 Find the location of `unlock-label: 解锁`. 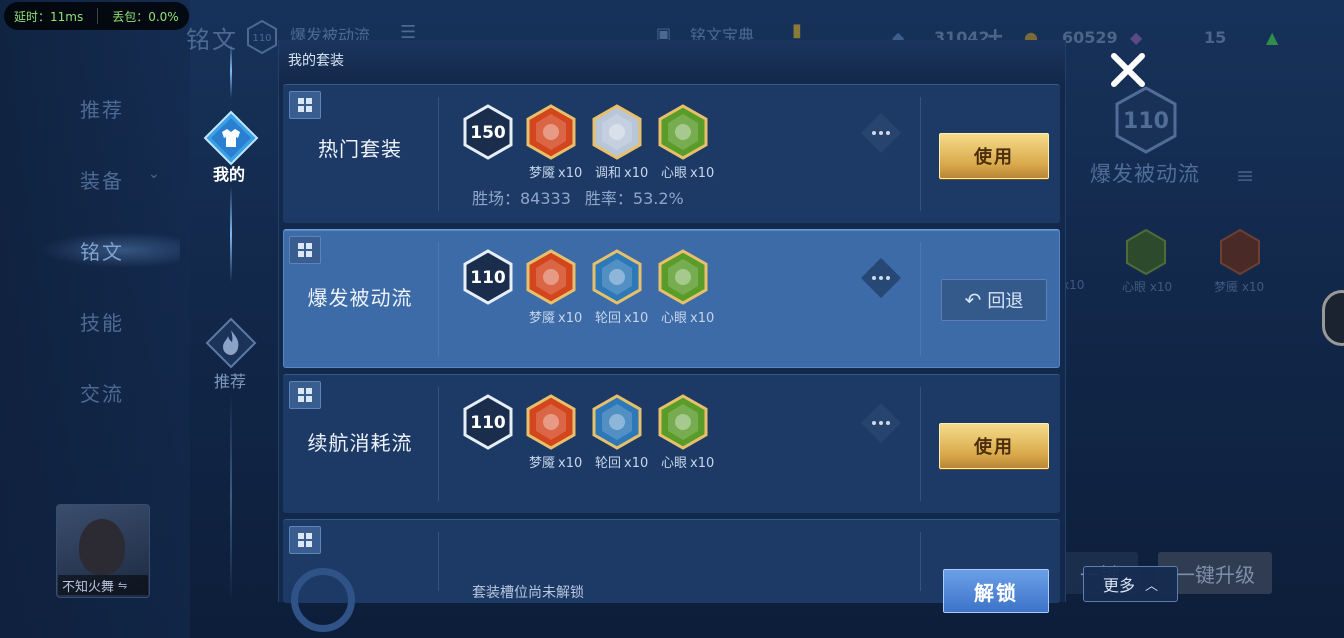

unlock-label: 解锁 is located at coordinates (996, 592).